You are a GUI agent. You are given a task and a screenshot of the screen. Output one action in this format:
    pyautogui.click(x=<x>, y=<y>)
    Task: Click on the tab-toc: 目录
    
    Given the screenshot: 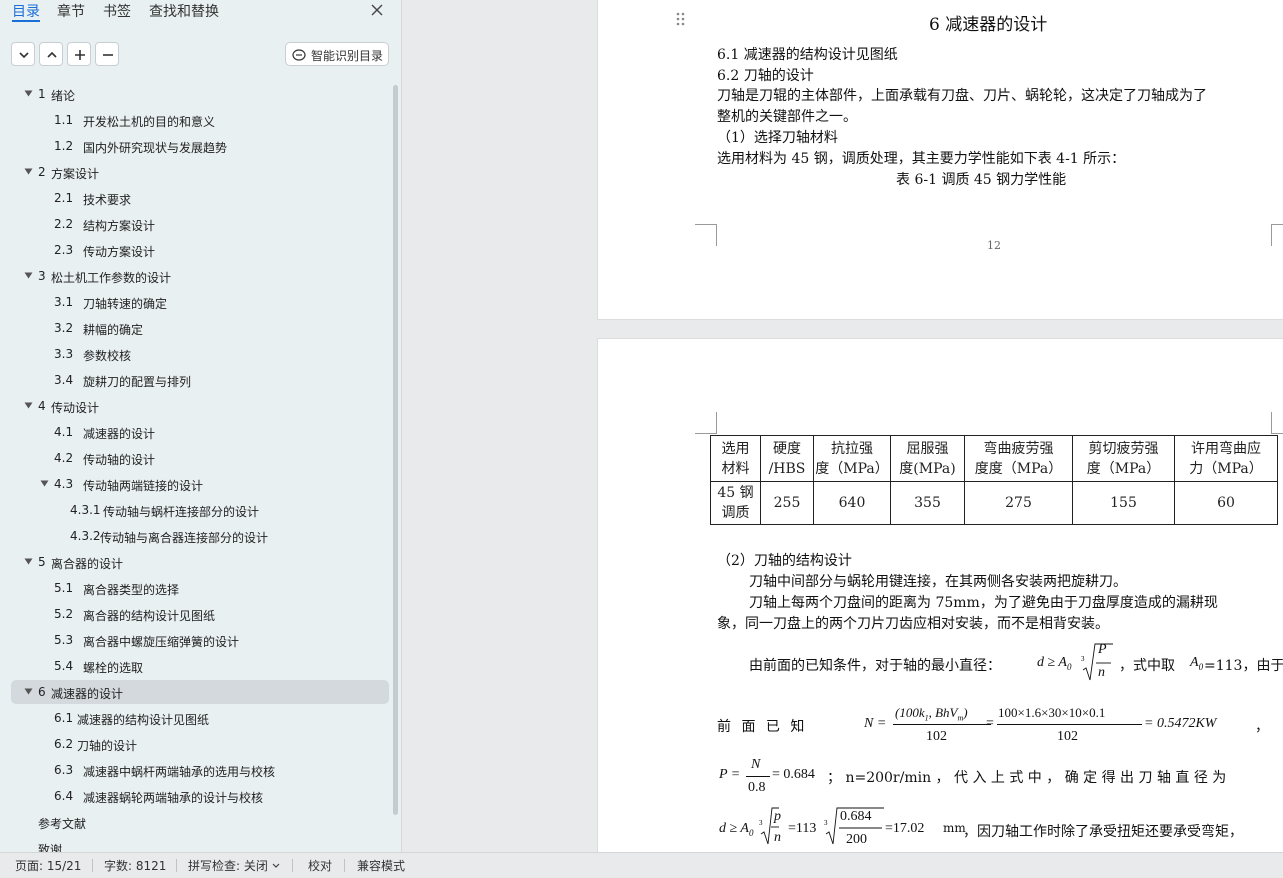 What is the action you would take?
    pyautogui.click(x=26, y=11)
    